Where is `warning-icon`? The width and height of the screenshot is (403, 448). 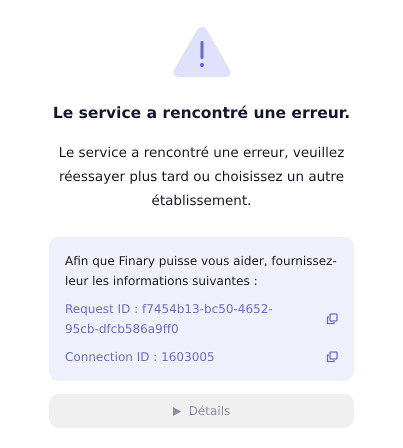 warning-icon is located at coordinates (202, 52).